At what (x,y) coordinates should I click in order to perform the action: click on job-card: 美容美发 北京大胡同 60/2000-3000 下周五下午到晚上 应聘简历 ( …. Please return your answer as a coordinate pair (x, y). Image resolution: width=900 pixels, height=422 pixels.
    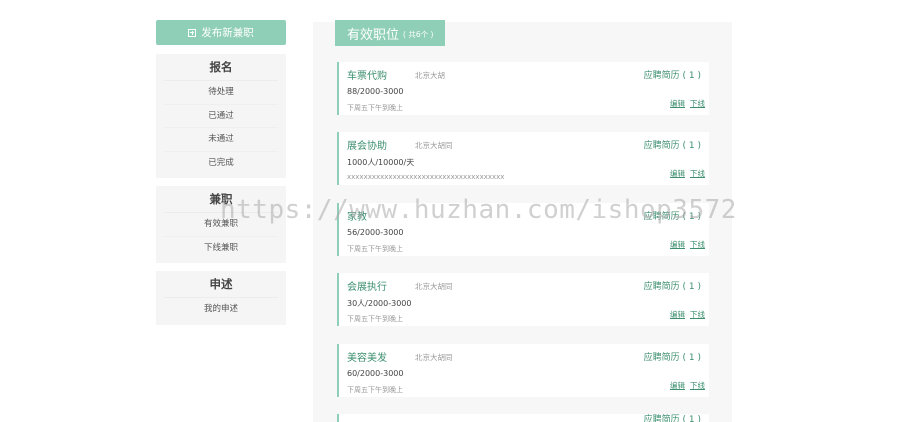
    Looking at the image, I should click on (523, 370).